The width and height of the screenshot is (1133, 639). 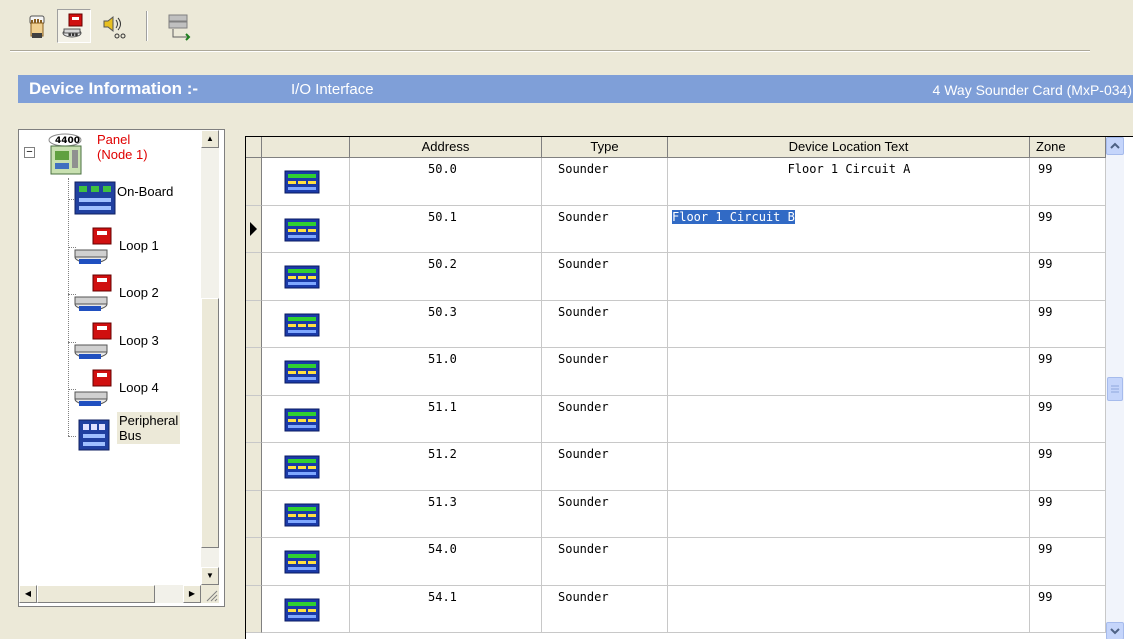 What do you see at coordinates (95, 198) in the screenshot?
I see `onboard-board-icon` at bounding box center [95, 198].